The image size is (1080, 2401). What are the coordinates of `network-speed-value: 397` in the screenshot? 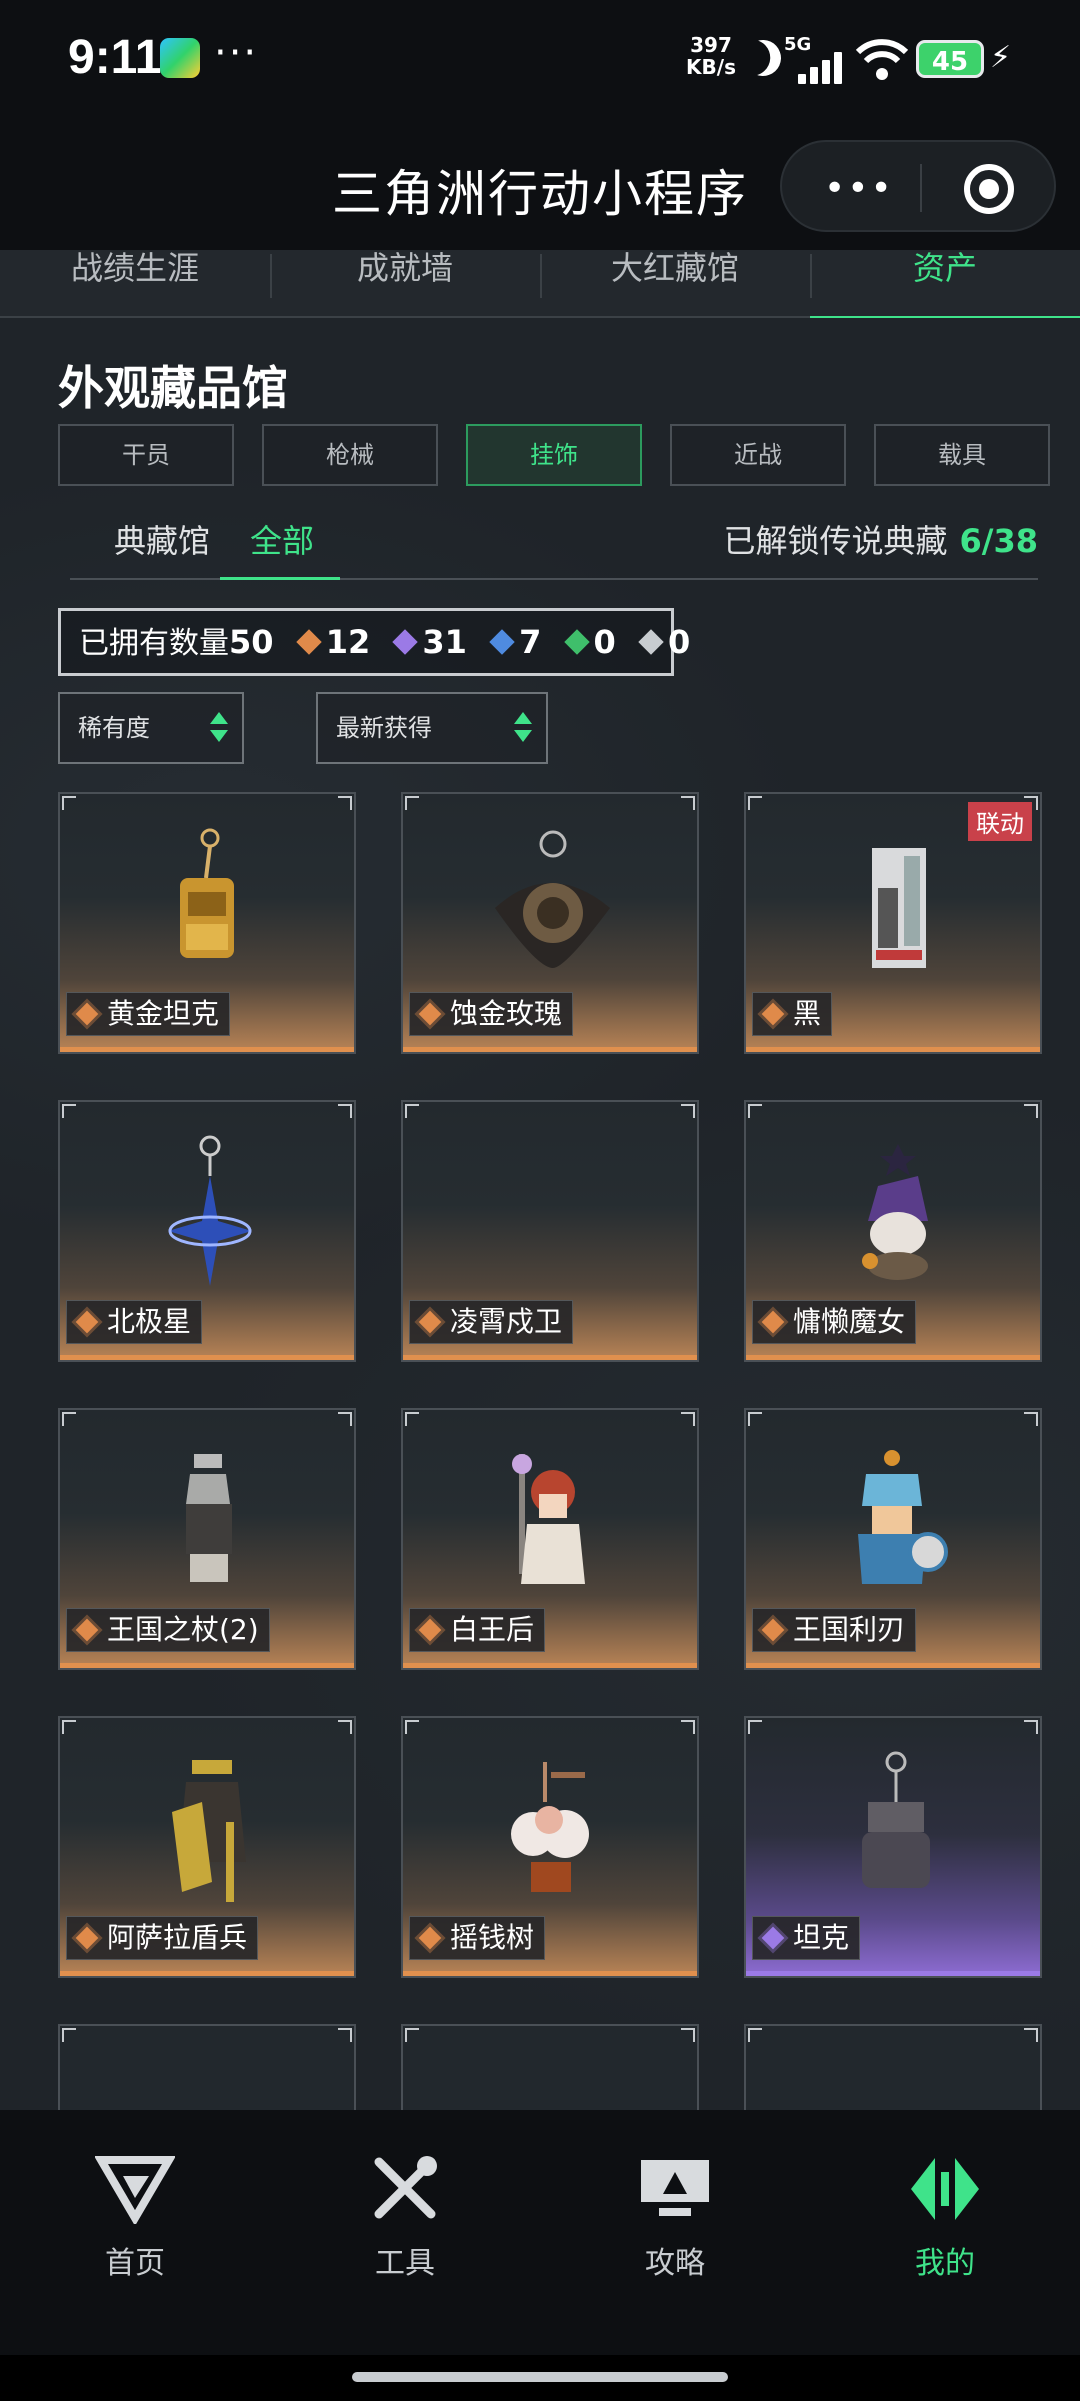 It's located at (711, 45).